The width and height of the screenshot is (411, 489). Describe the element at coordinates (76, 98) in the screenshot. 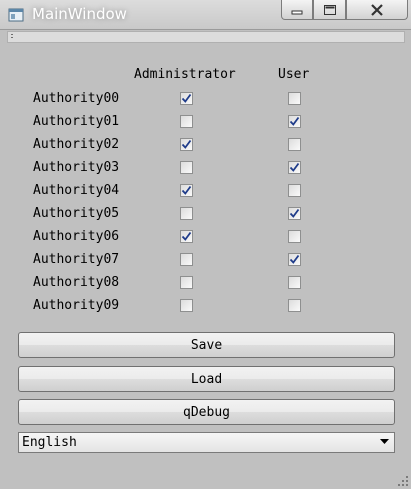

I see `authority-label: Authority00` at that location.